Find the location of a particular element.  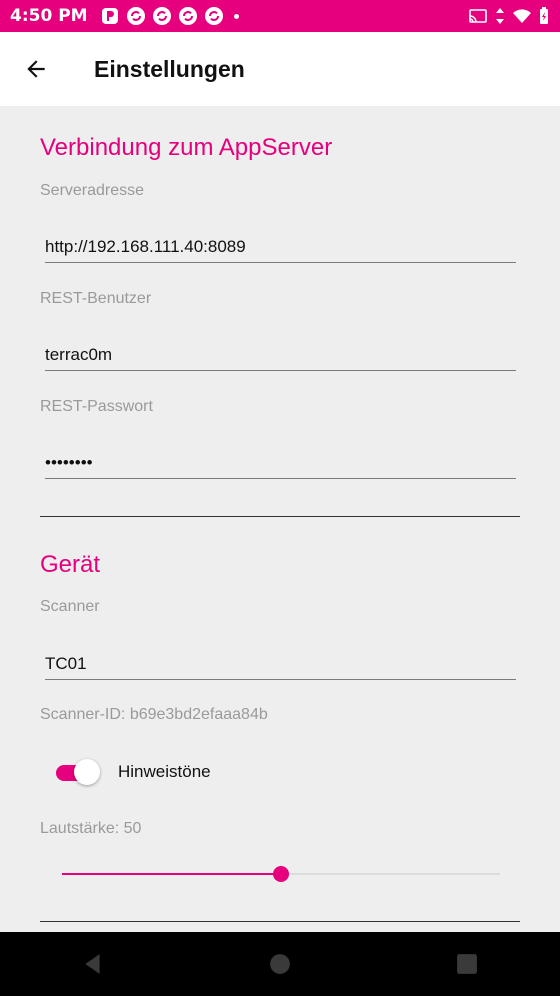

cast-icon is located at coordinates (478, 16).